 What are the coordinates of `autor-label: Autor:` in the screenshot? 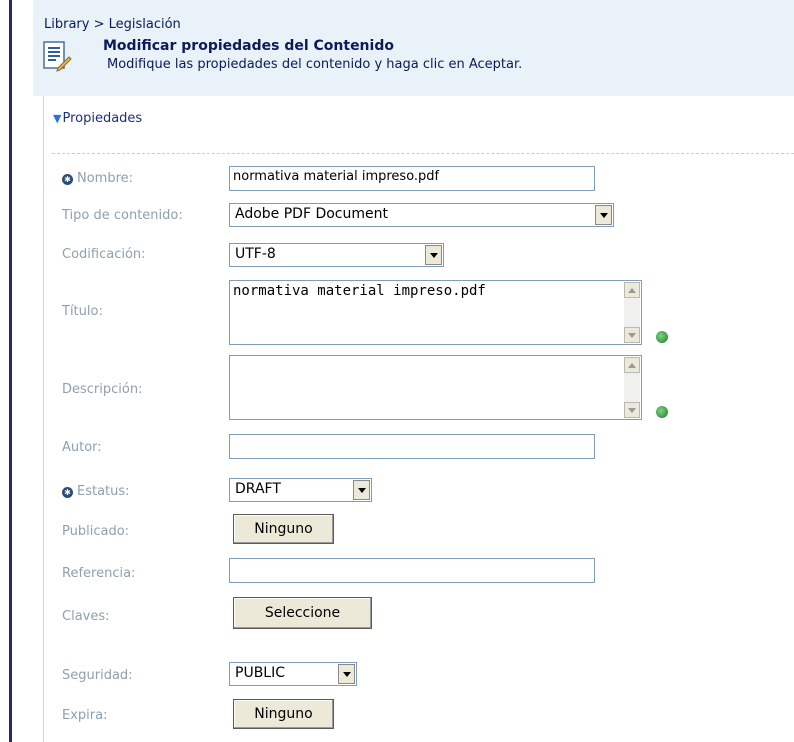 It's located at (82, 447).